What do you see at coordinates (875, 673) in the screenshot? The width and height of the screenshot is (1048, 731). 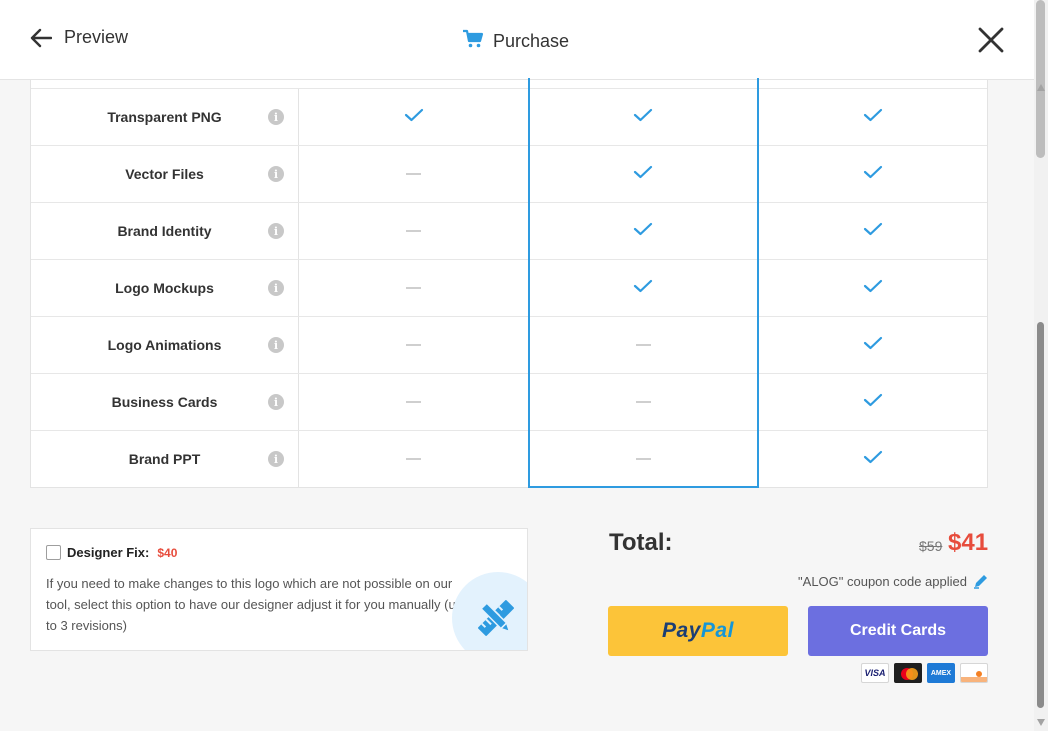 I see `visa-icon: VISA` at bounding box center [875, 673].